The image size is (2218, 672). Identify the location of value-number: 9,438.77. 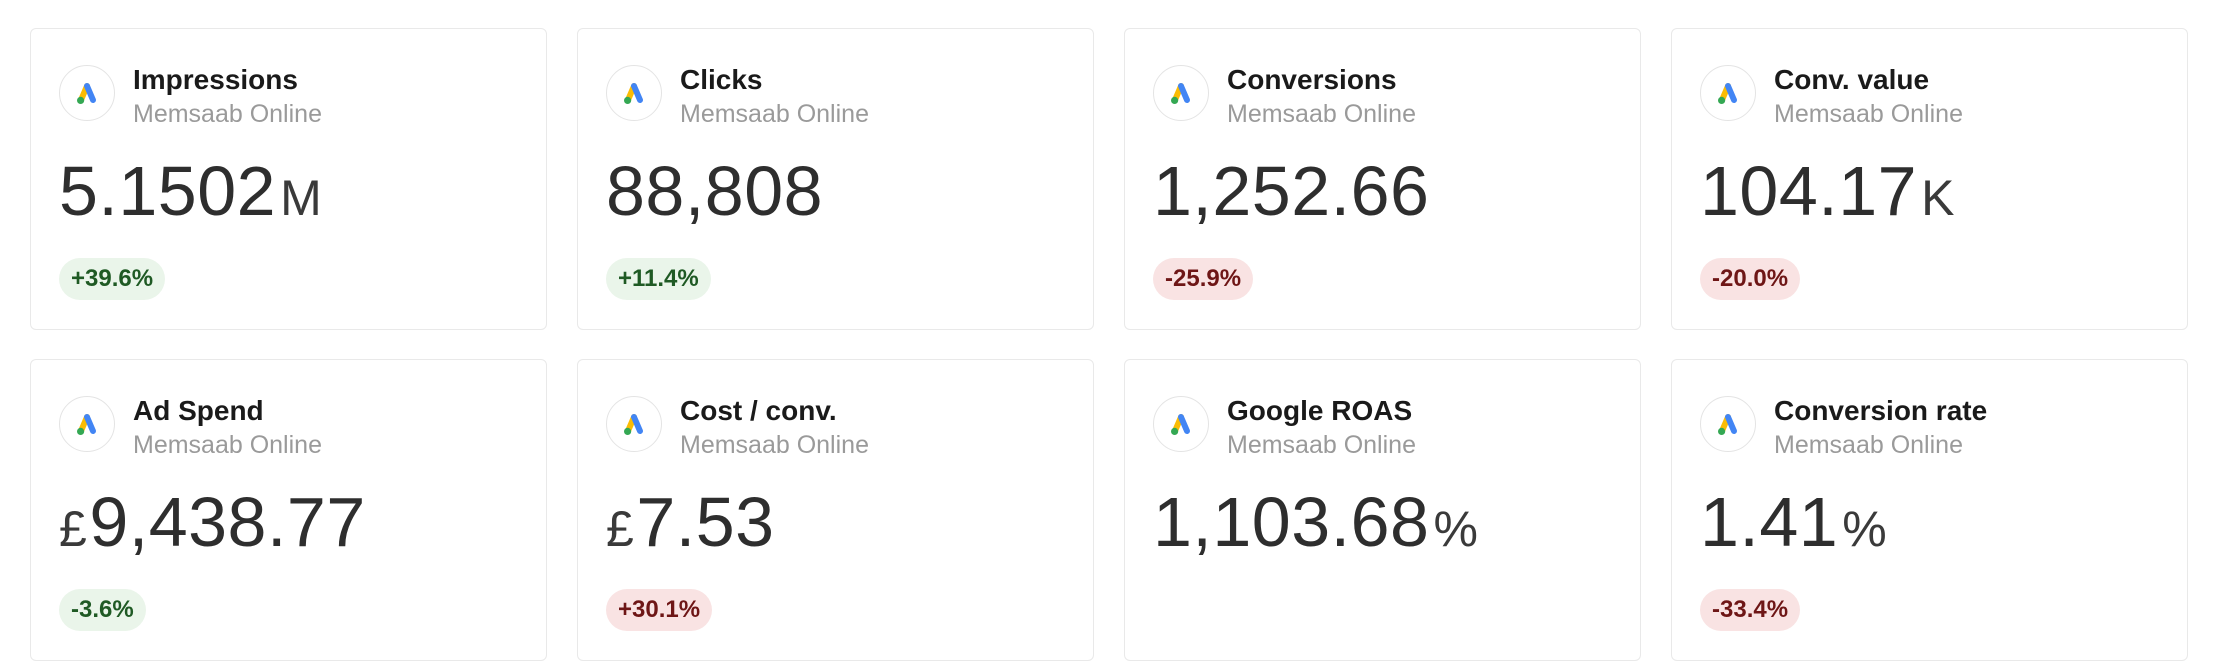
(227, 522).